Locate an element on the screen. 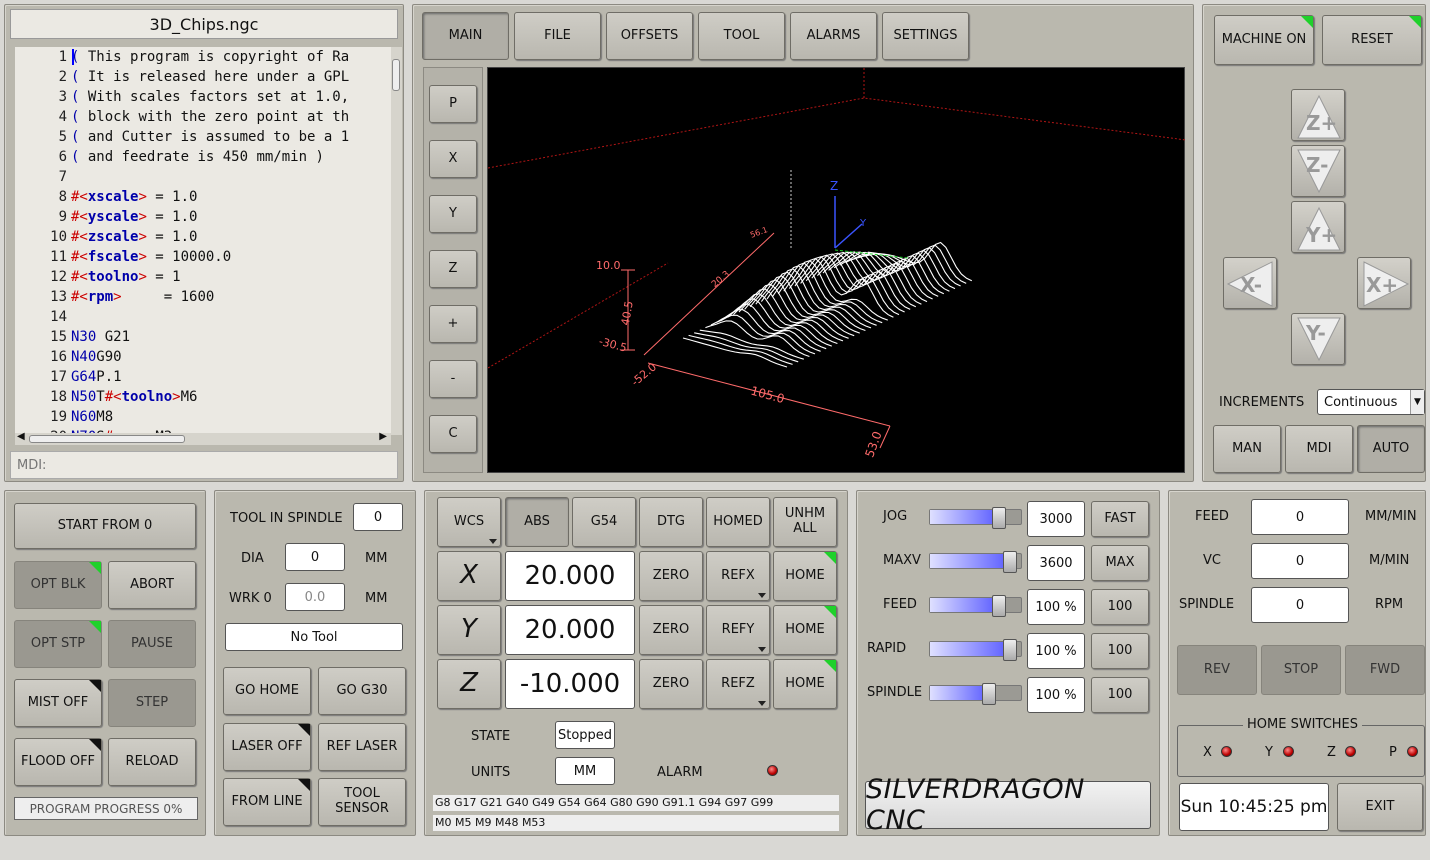 The height and width of the screenshot is (860, 1430). state-label: STATE is located at coordinates (491, 736).